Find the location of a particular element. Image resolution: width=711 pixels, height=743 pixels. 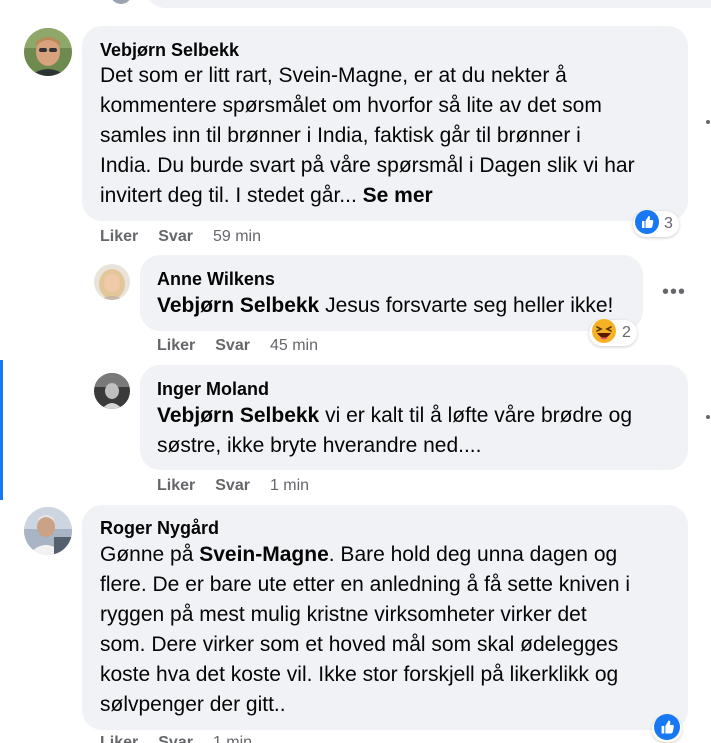

thread-line is located at coordinates (1, 430).